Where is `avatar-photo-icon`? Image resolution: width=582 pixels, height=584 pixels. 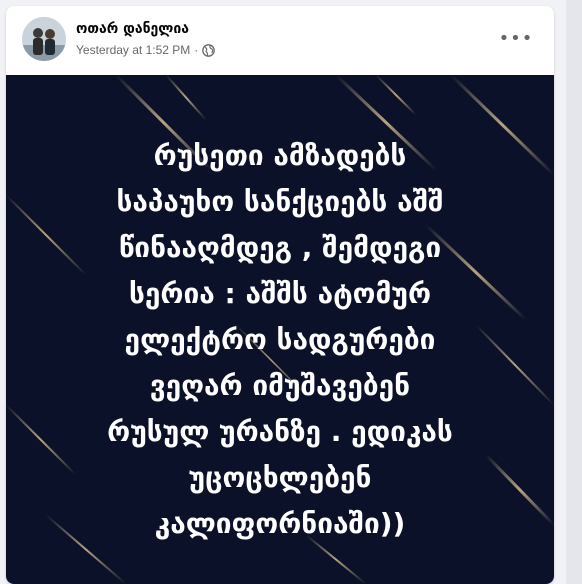 avatar-photo-icon is located at coordinates (44, 39).